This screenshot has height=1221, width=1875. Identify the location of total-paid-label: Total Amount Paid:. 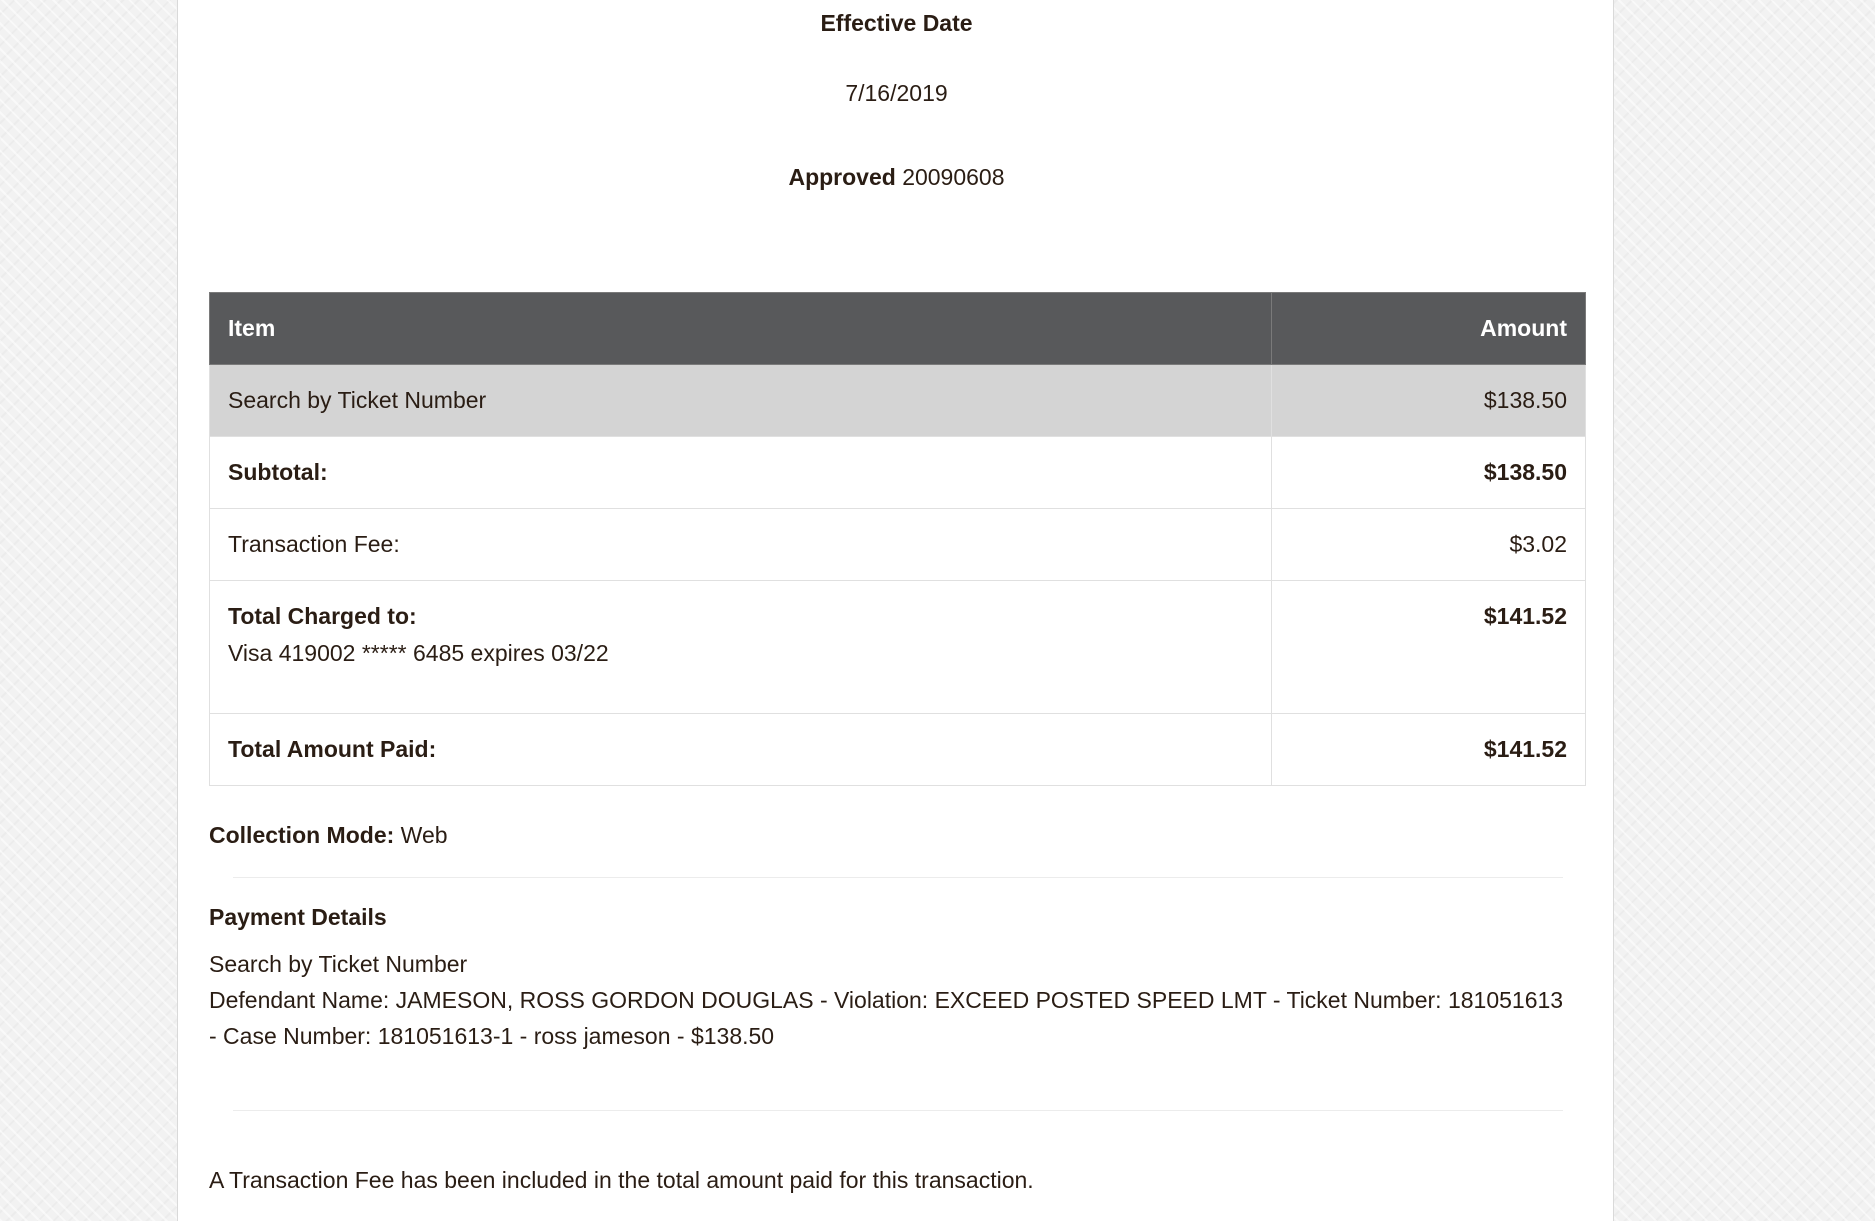
(740, 749).